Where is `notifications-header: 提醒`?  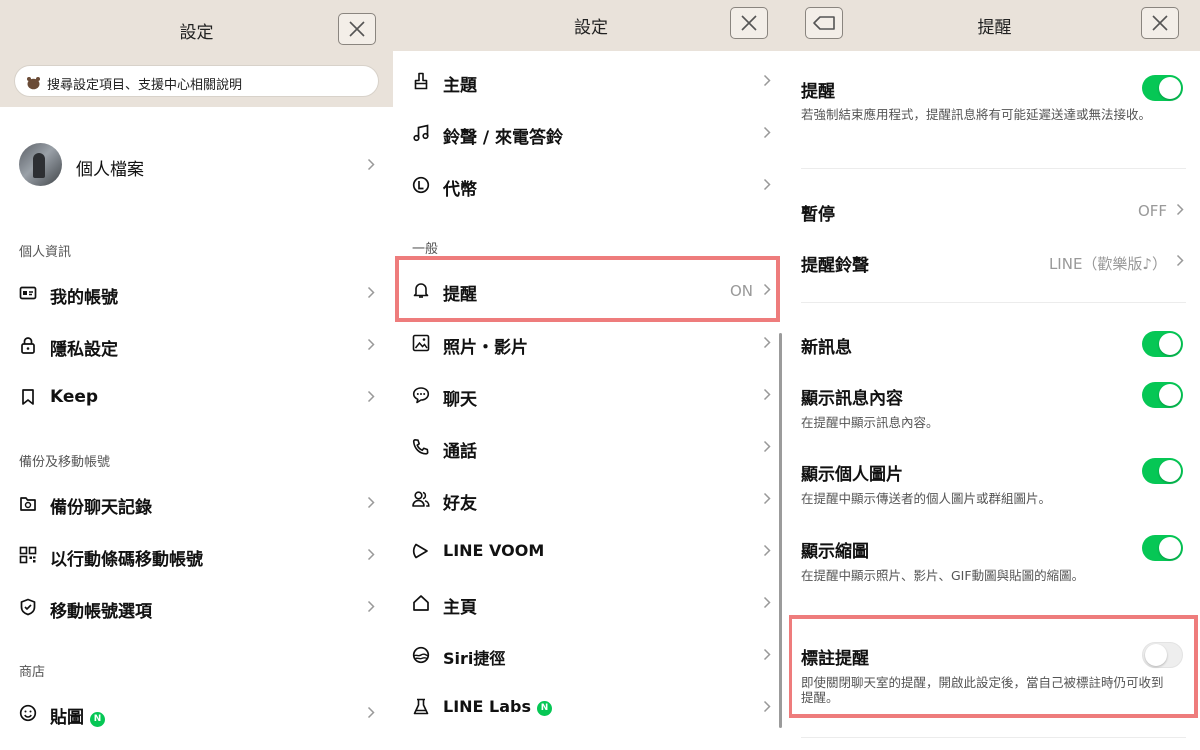 notifications-header: 提醒 is located at coordinates (994, 25).